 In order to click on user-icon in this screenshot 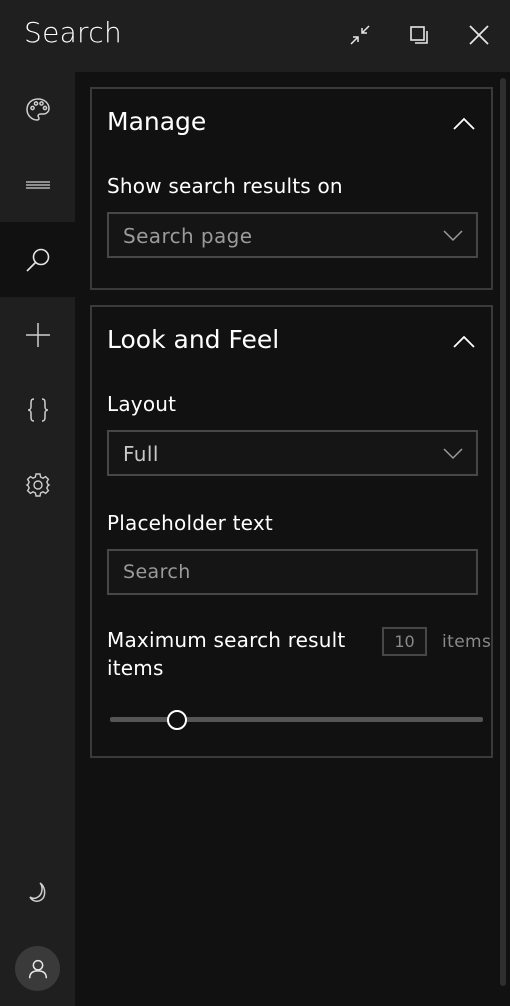, I will do `click(37, 968)`.